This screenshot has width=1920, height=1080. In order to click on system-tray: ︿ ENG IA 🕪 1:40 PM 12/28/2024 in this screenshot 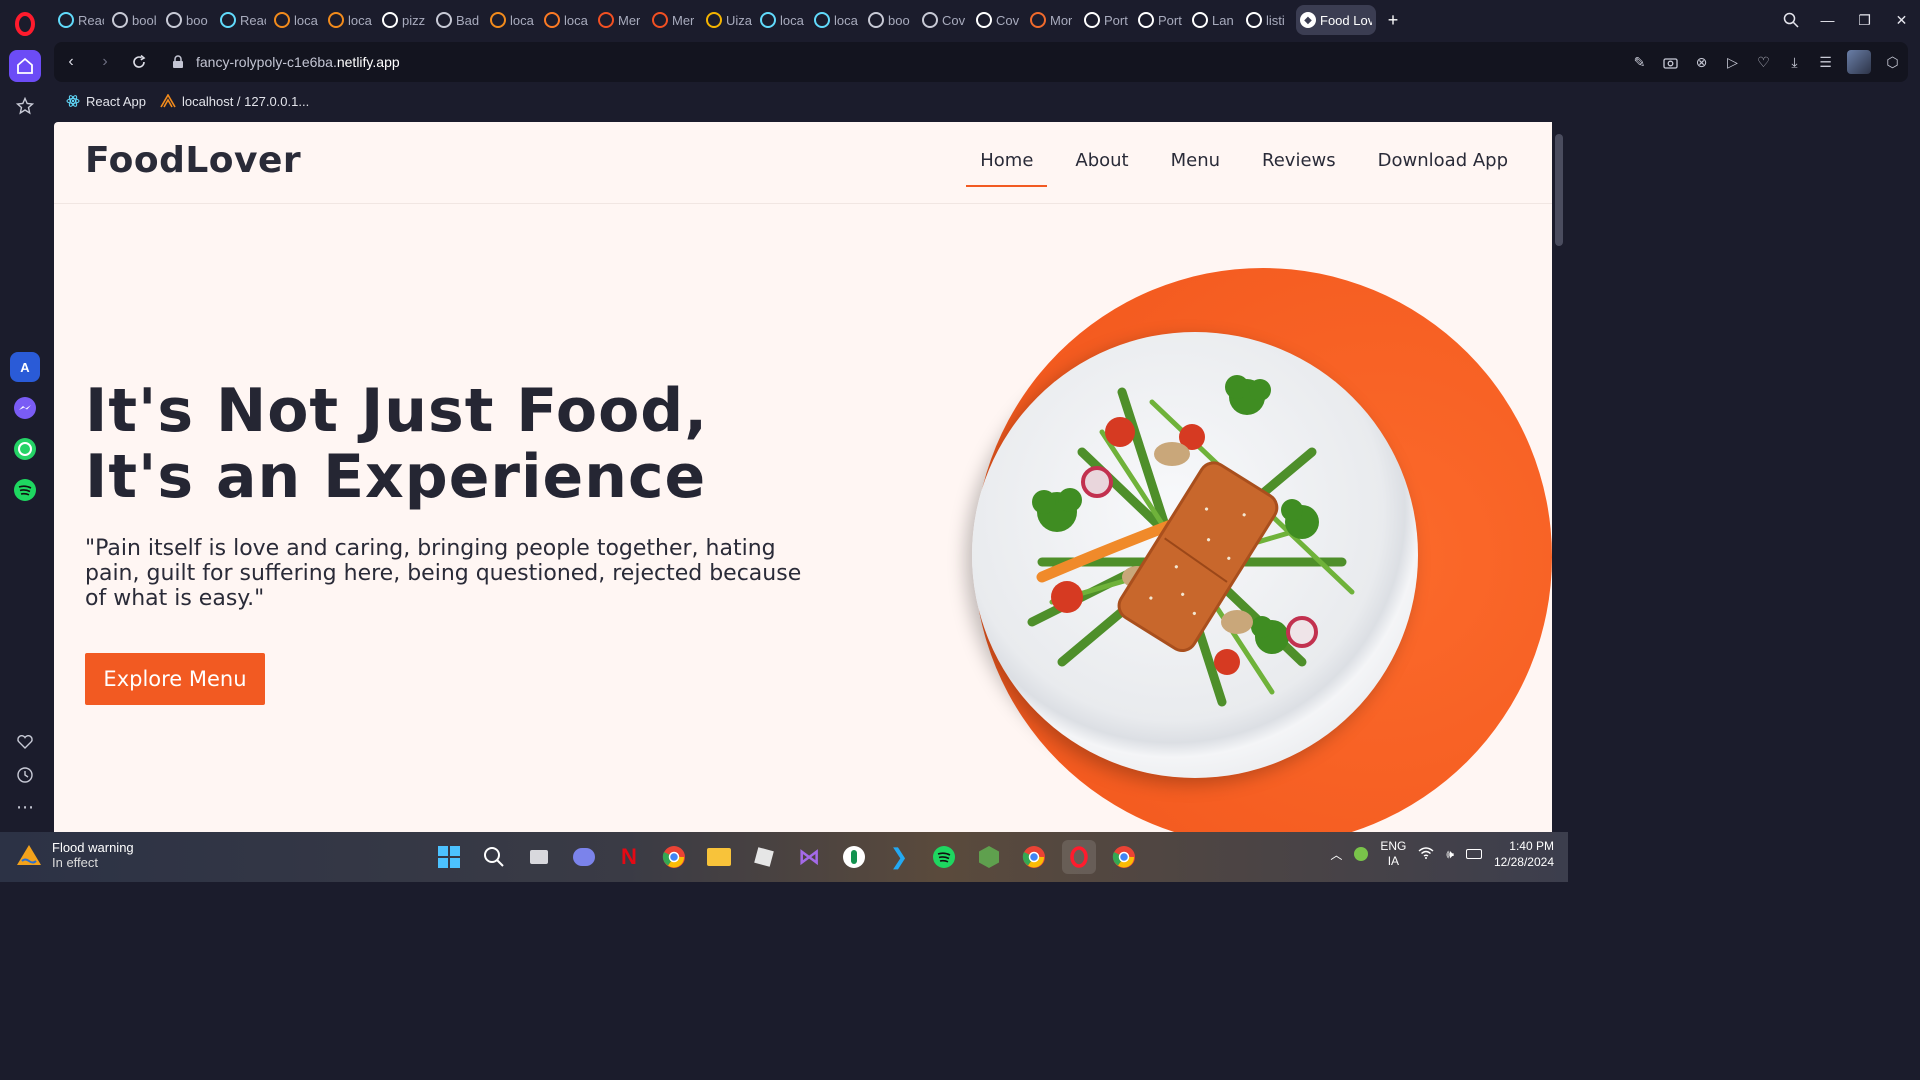, I will do `click(1442, 854)`.